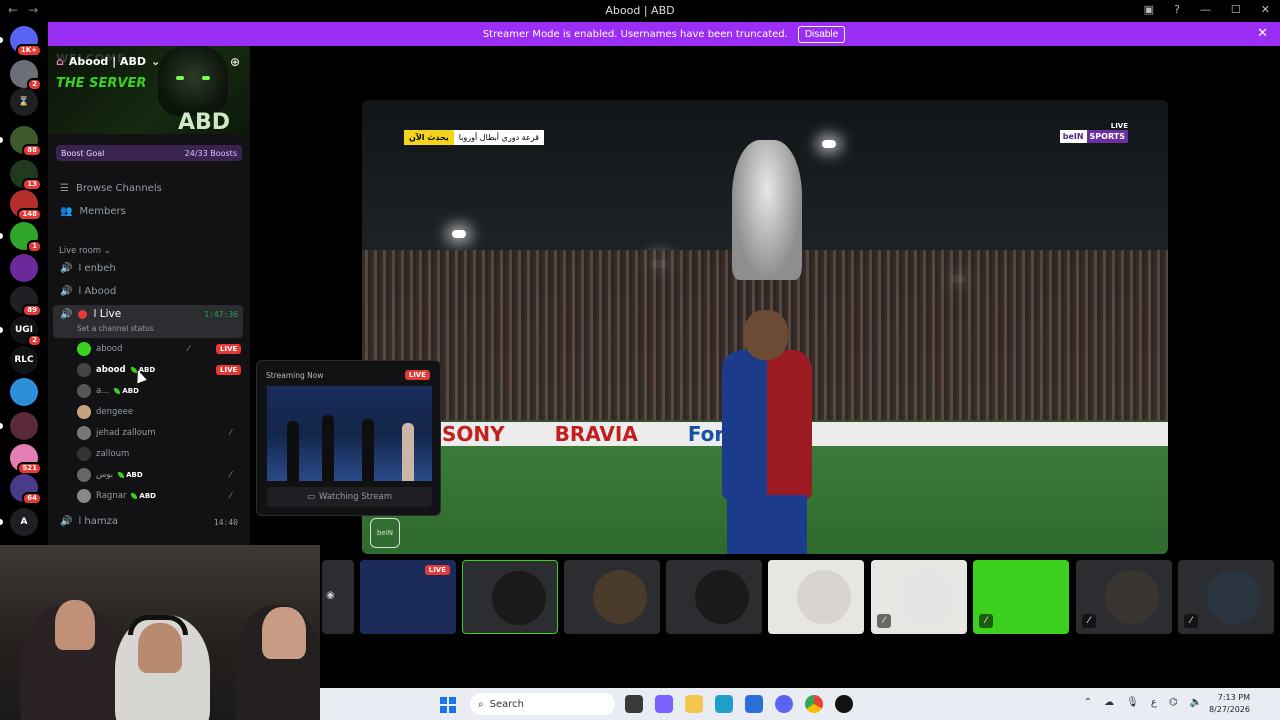 This screenshot has height=720, width=1280. What do you see at coordinates (349, 433) in the screenshot?
I see `stream-preview-thumbnail` at bounding box center [349, 433].